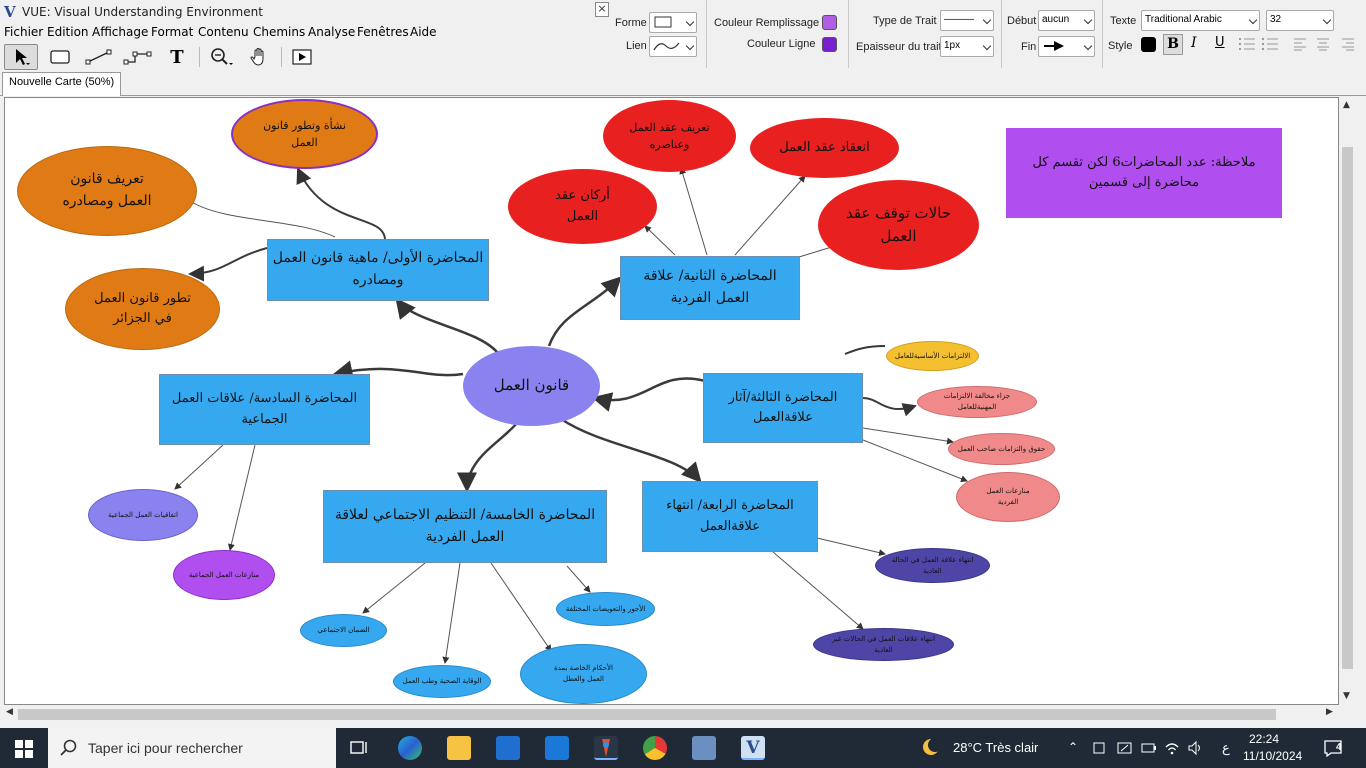 The height and width of the screenshot is (768, 1366). What do you see at coordinates (683, 83) in the screenshot?
I see `map-tab-strip: Nouvelle Carte (50%)` at bounding box center [683, 83].